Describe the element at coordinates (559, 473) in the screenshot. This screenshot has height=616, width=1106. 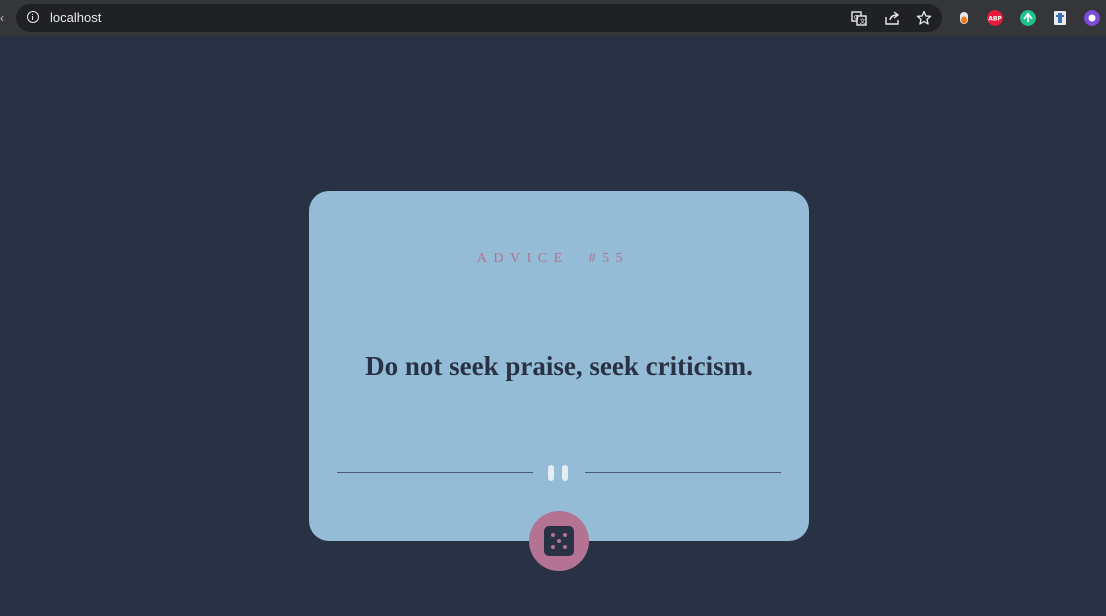
I see `pause-icon` at that location.